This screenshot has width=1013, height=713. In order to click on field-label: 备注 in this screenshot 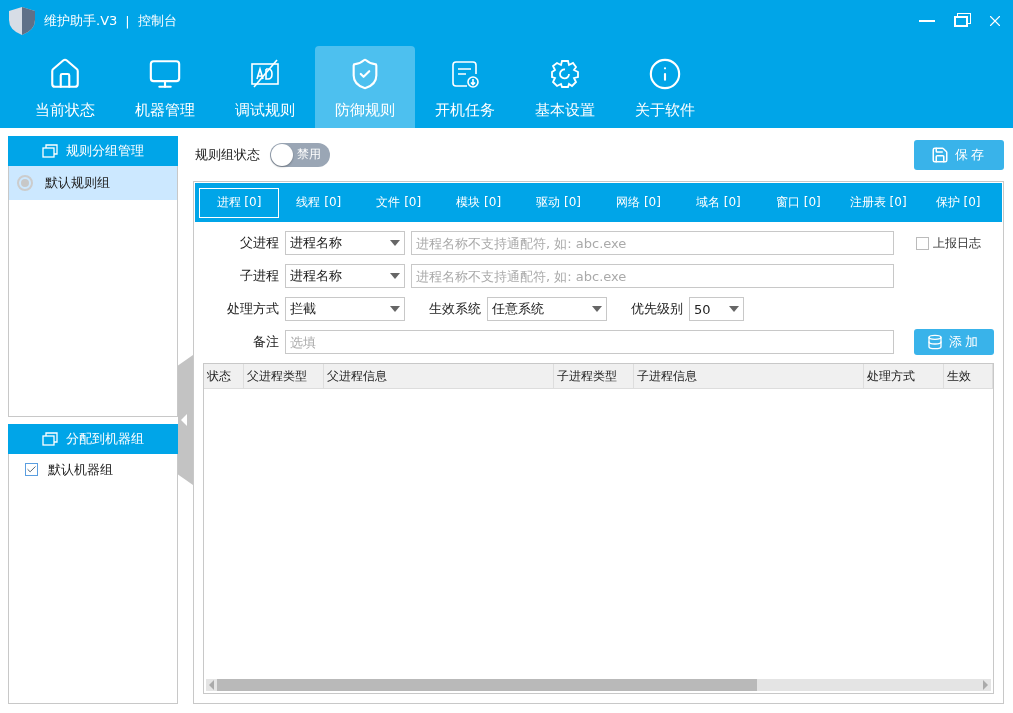, I will do `click(265, 342)`.